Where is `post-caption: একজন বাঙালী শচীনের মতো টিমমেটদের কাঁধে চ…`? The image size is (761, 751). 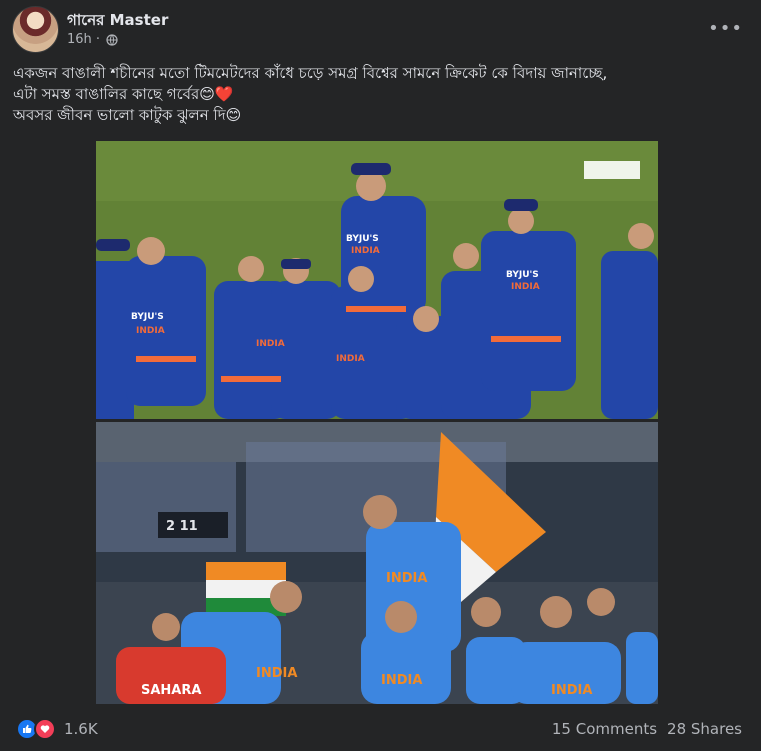
post-caption: একজন বাঙালী শচীনের মতো টিমমেটদের কাঁধে চ… is located at coordinates (380, 94).